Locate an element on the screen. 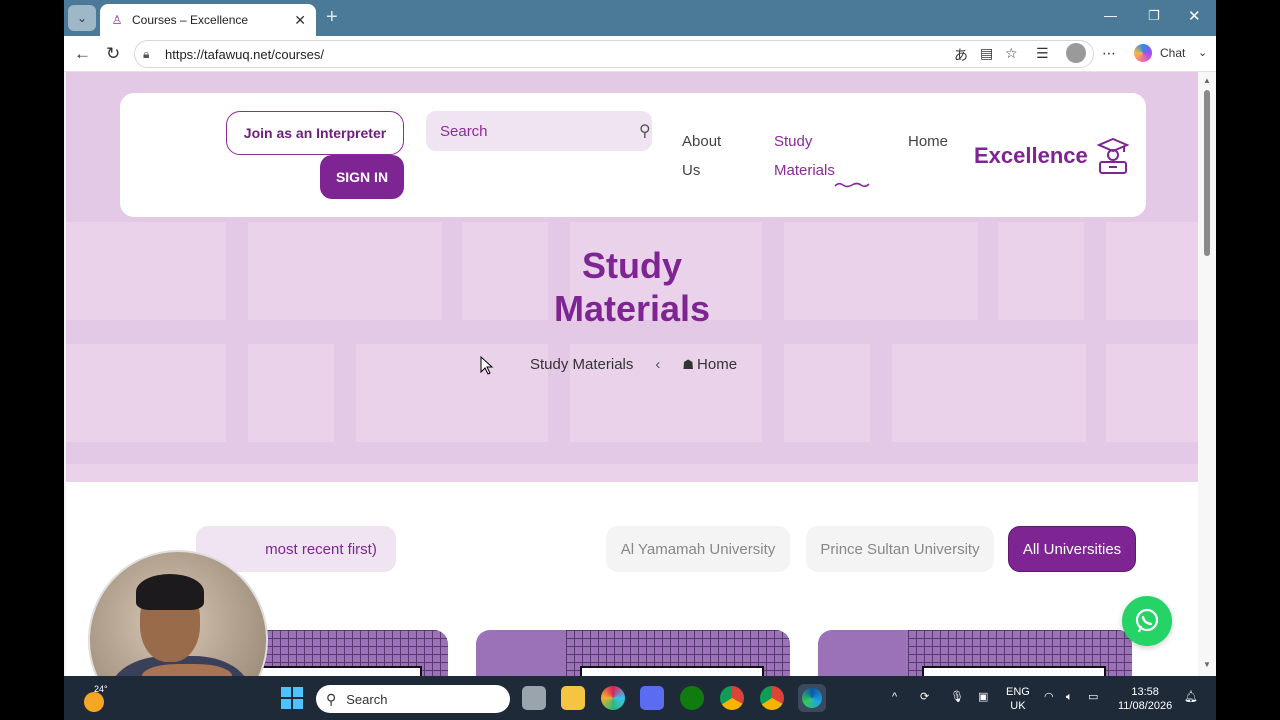  device-icon: ▣ is located at coordinates (983, 697).